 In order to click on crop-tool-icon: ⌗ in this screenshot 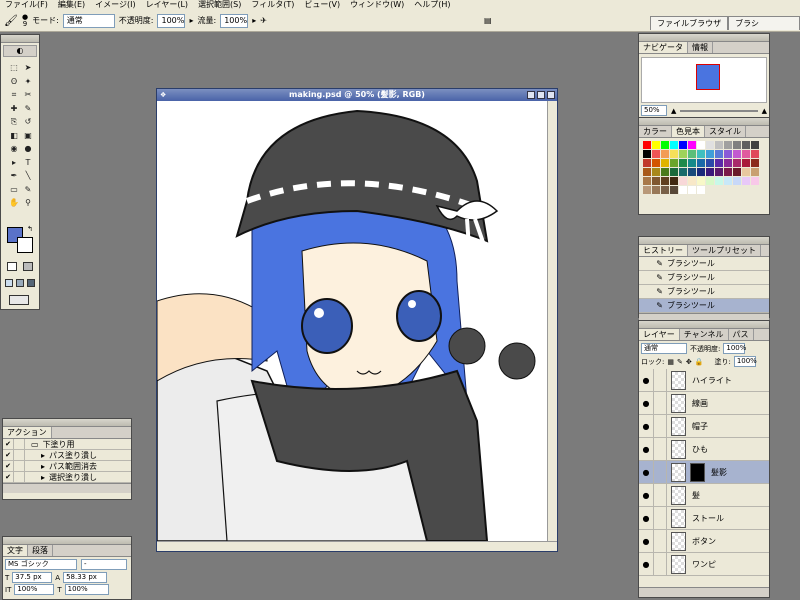, I will do `click(14, 95)`.